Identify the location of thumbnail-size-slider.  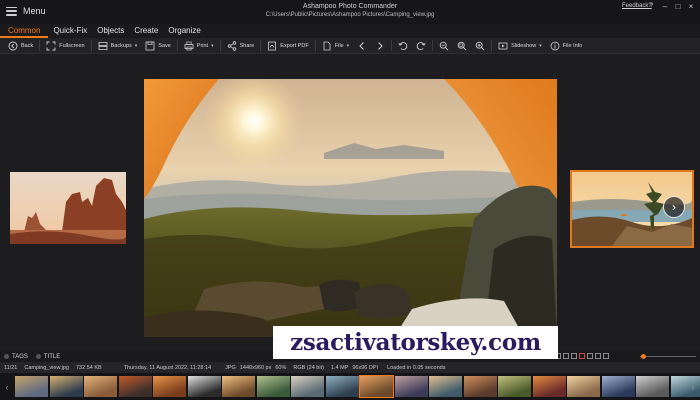
(668, 356).